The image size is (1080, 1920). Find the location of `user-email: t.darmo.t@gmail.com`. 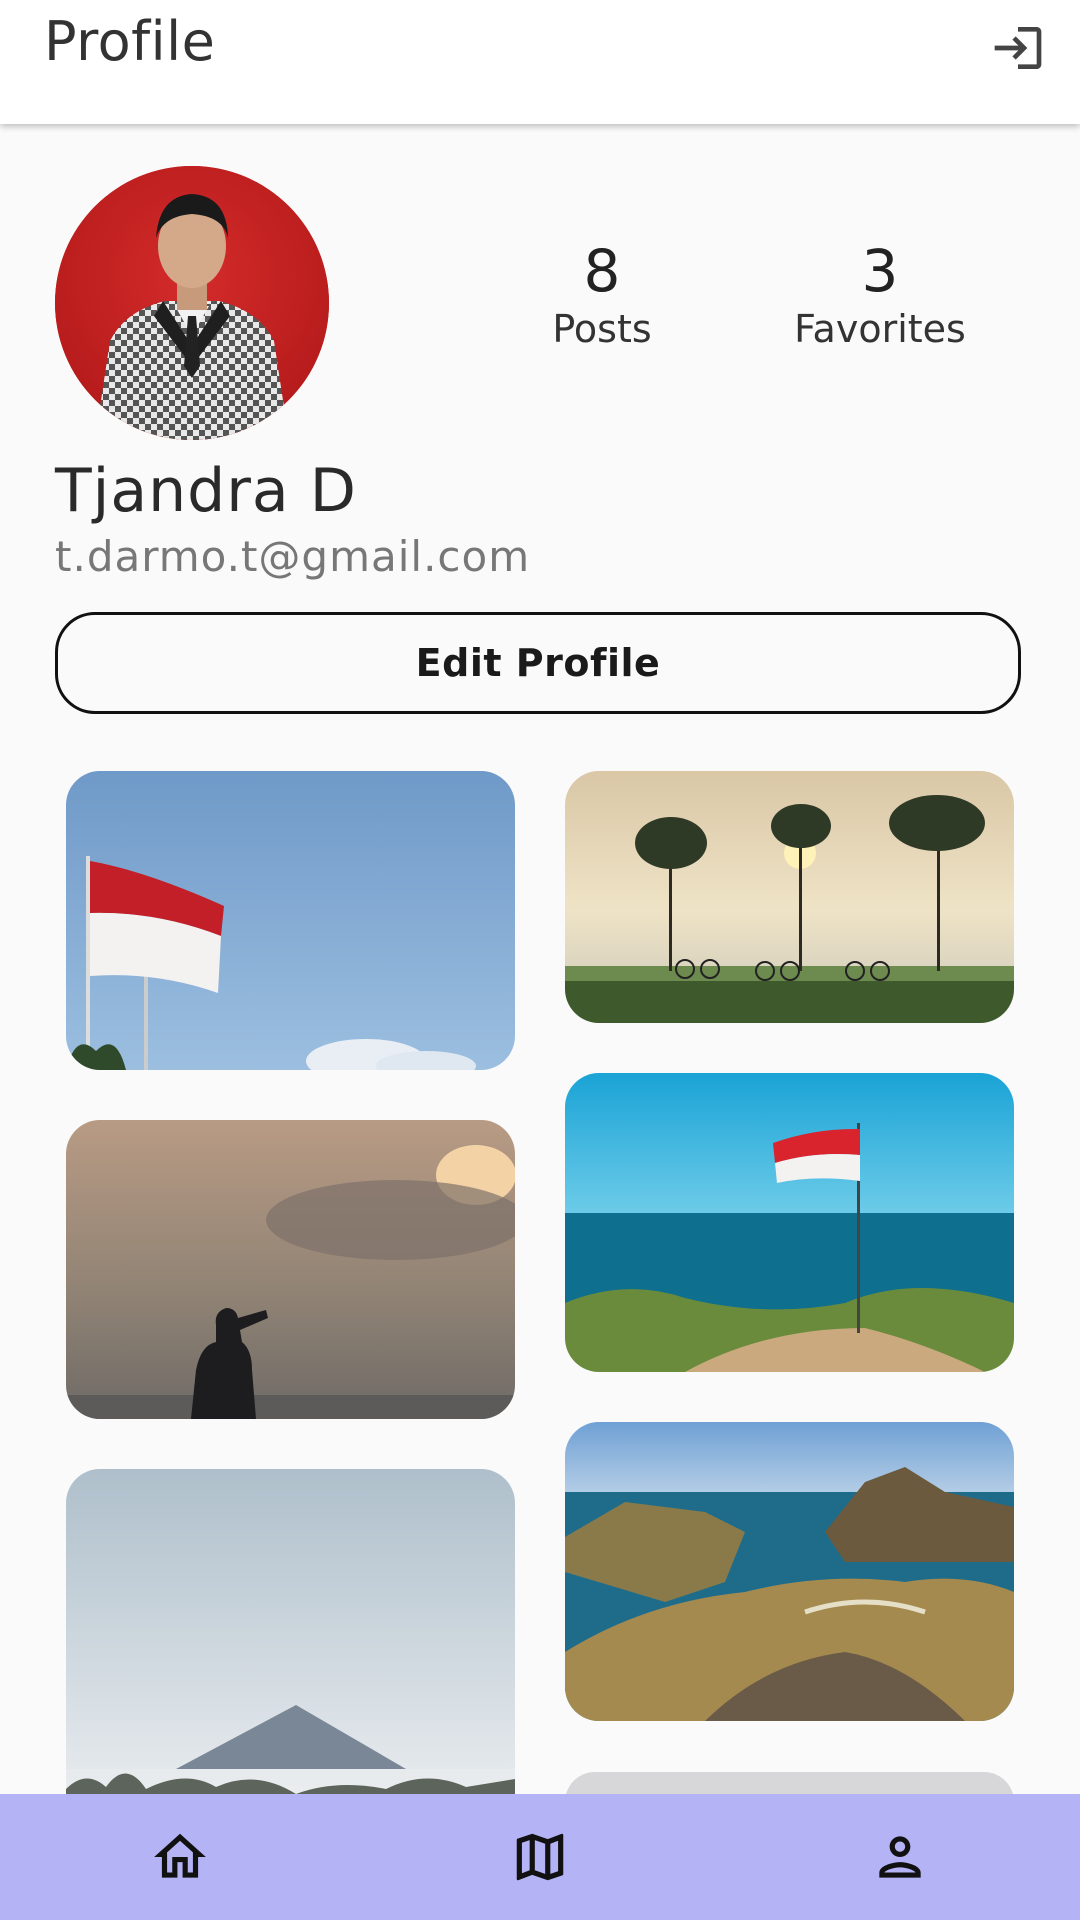

user-email: t.darmo.t@gmail.com is located at coordinates (293, 556).